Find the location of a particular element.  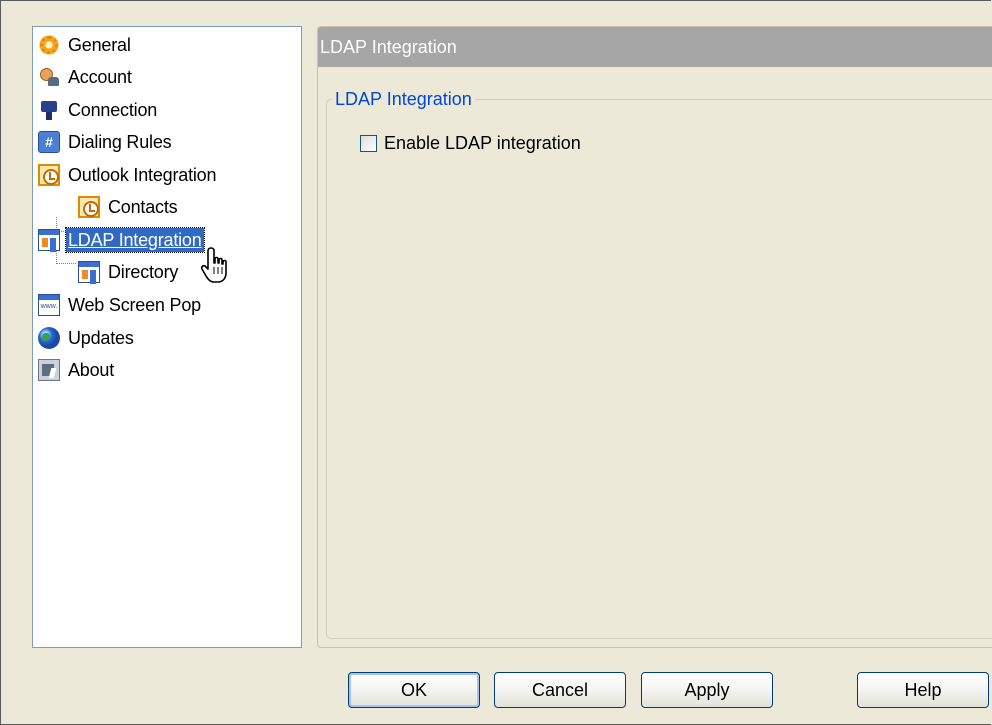

tree-item-label: Outlook Integration is located at coordinates (142, 175).